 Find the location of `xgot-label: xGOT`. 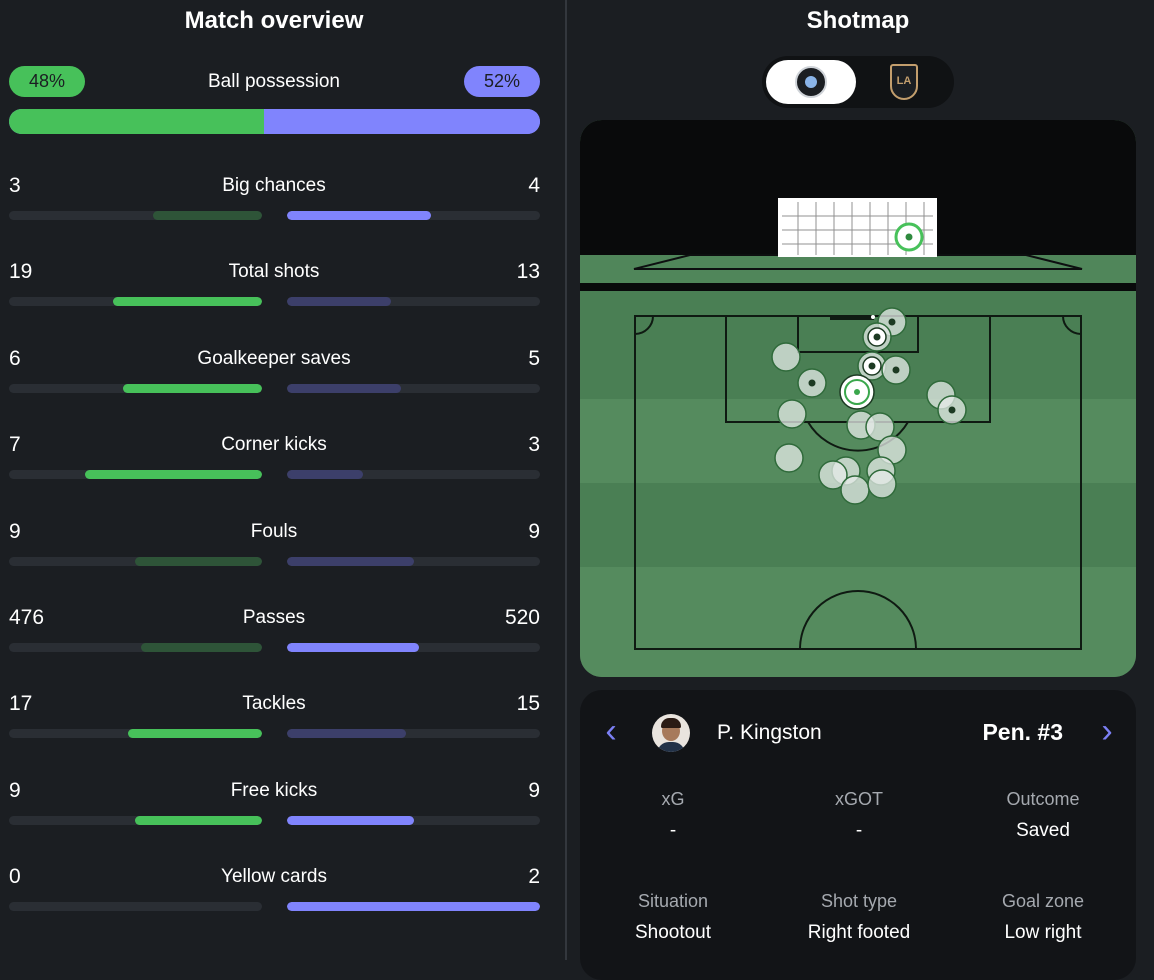

xgot-label: xGOT is located at coordinates (859, 799).